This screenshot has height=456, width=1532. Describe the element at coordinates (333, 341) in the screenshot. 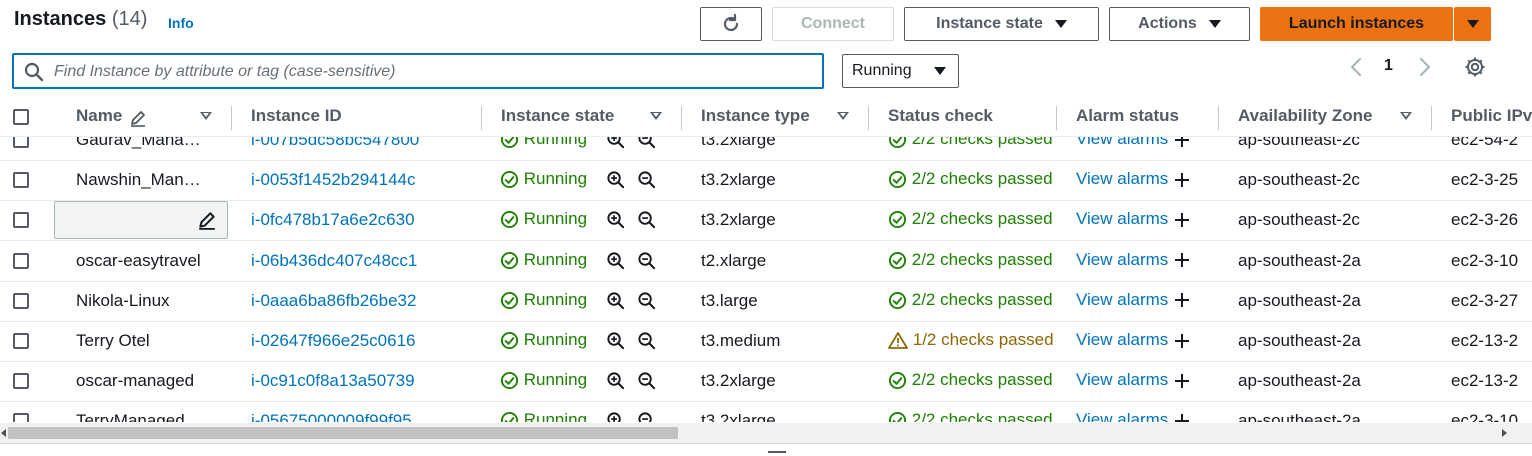

I see `instance-id-link: i-02647f966e25c0616` at that location.